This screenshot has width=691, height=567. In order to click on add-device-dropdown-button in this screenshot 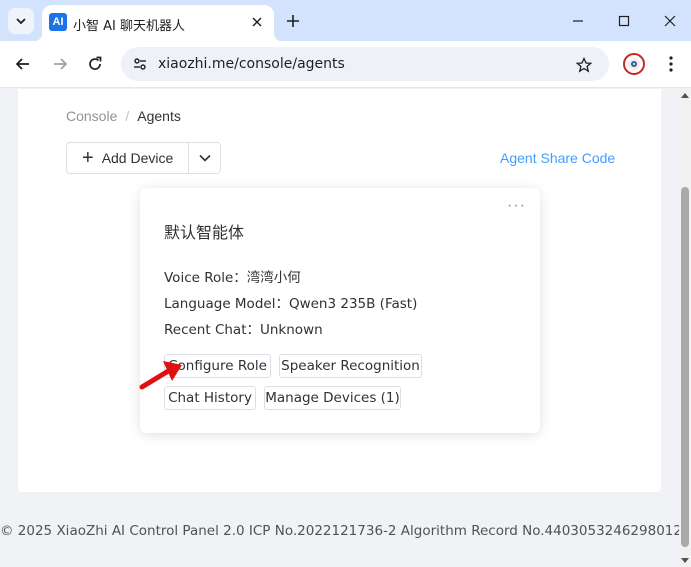, I will do `click(205, 158)`.